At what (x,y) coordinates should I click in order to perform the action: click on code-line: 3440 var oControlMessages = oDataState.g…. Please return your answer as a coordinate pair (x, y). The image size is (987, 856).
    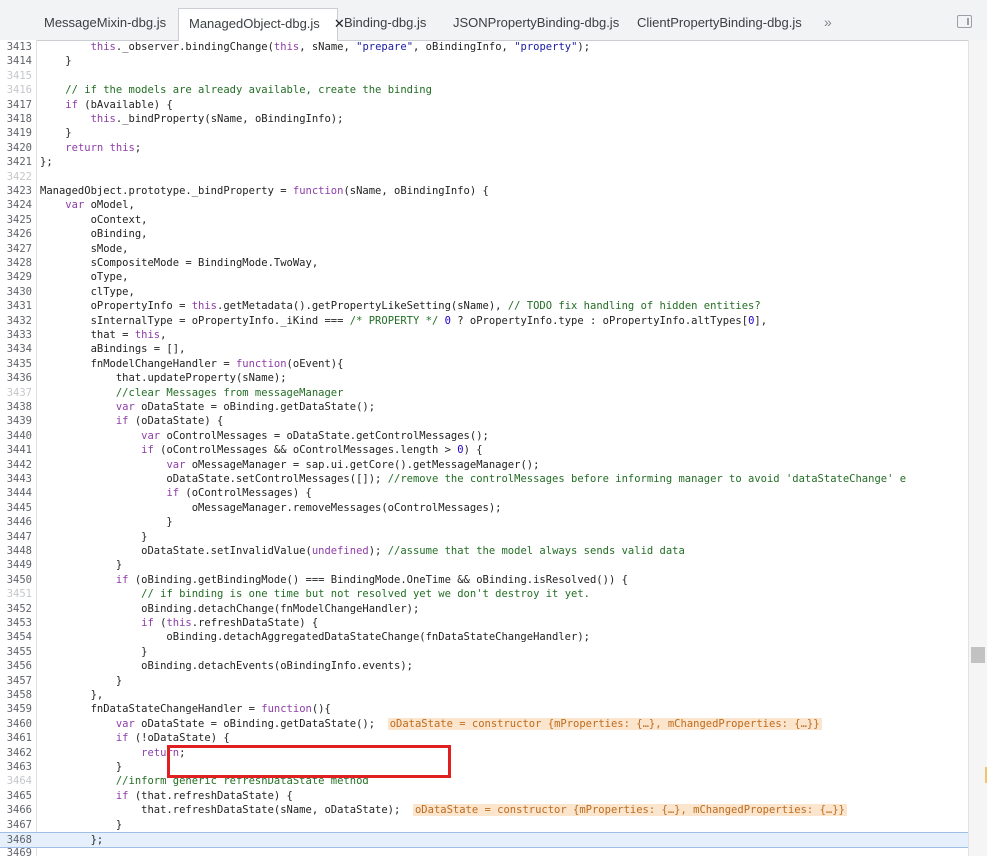
    Looking at the image, I should click on (484, 436).